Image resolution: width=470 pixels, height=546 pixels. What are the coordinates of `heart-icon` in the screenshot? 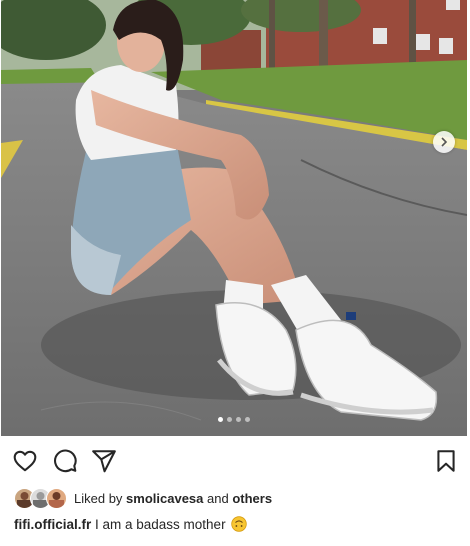 It's located at (25, 461).